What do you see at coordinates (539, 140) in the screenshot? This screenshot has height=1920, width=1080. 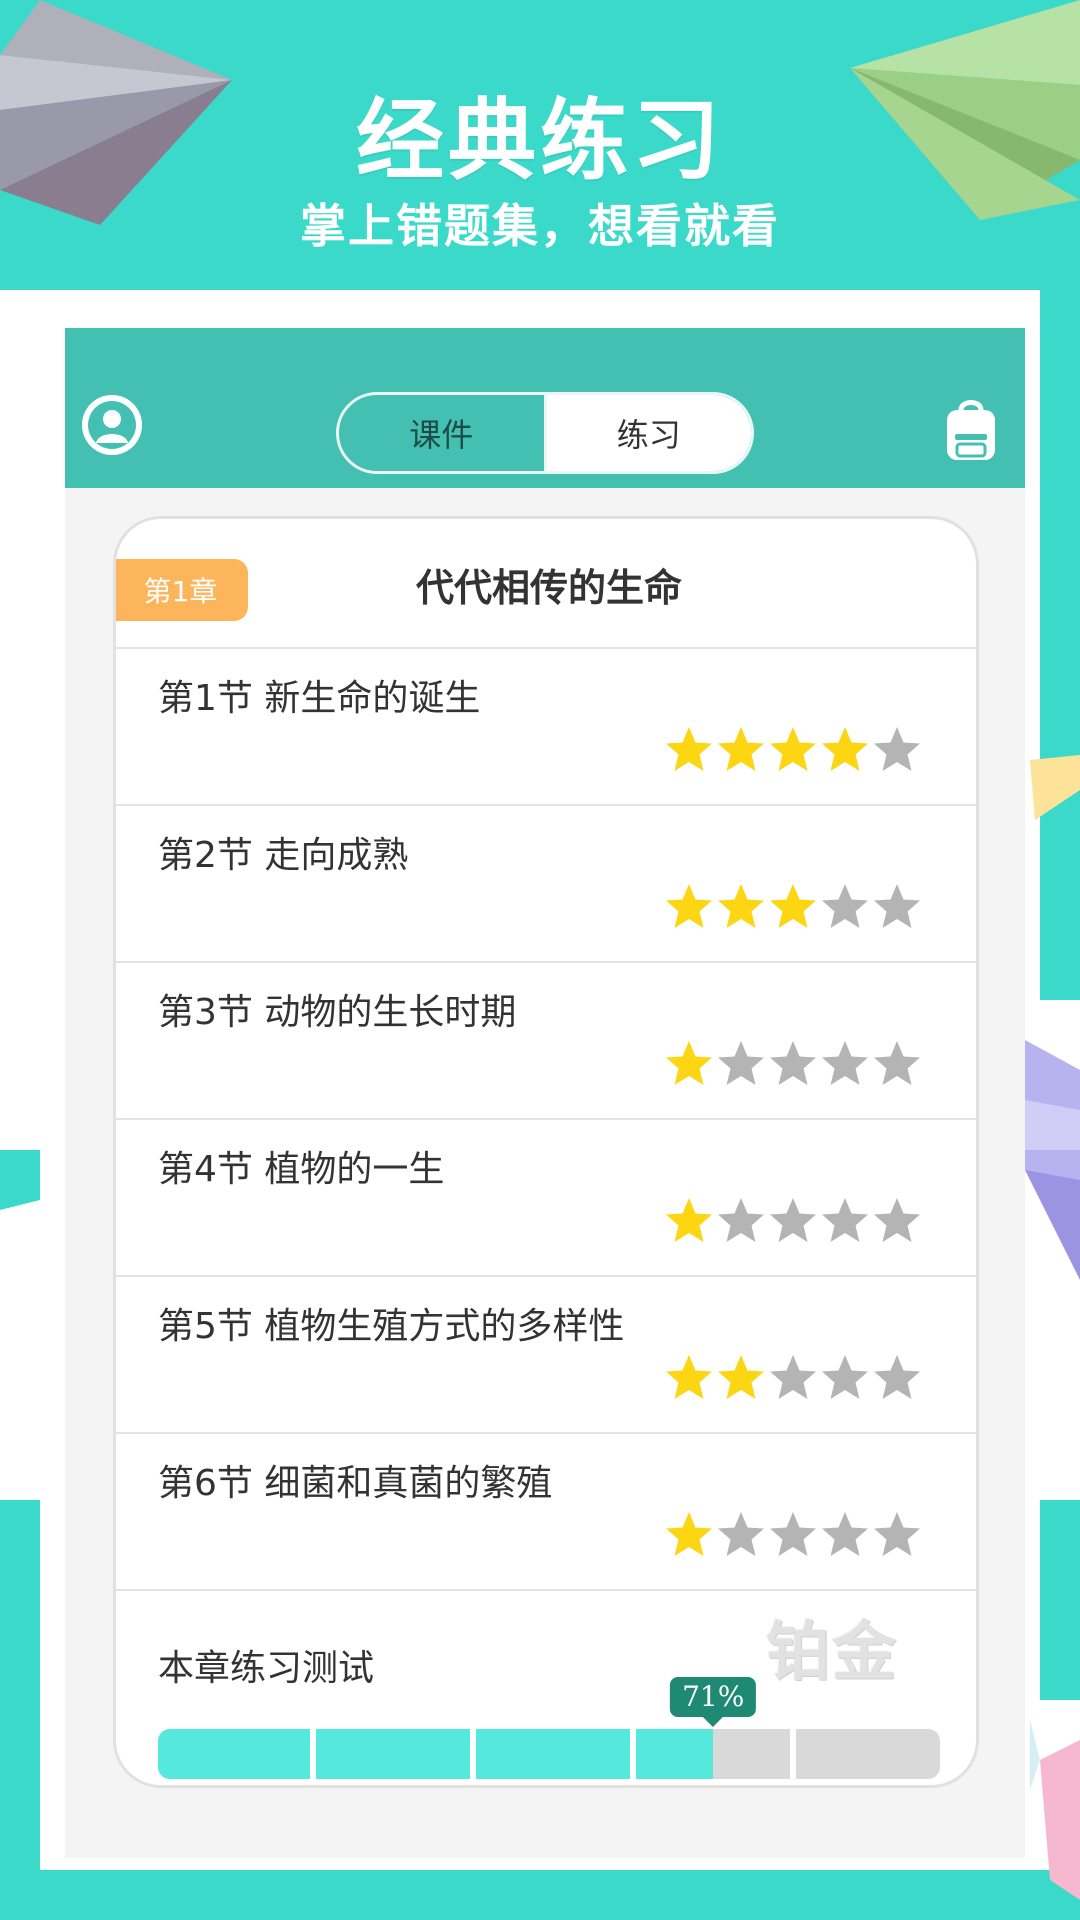 I see `promo-title: 经典练习` at bounding box center [539, 140].